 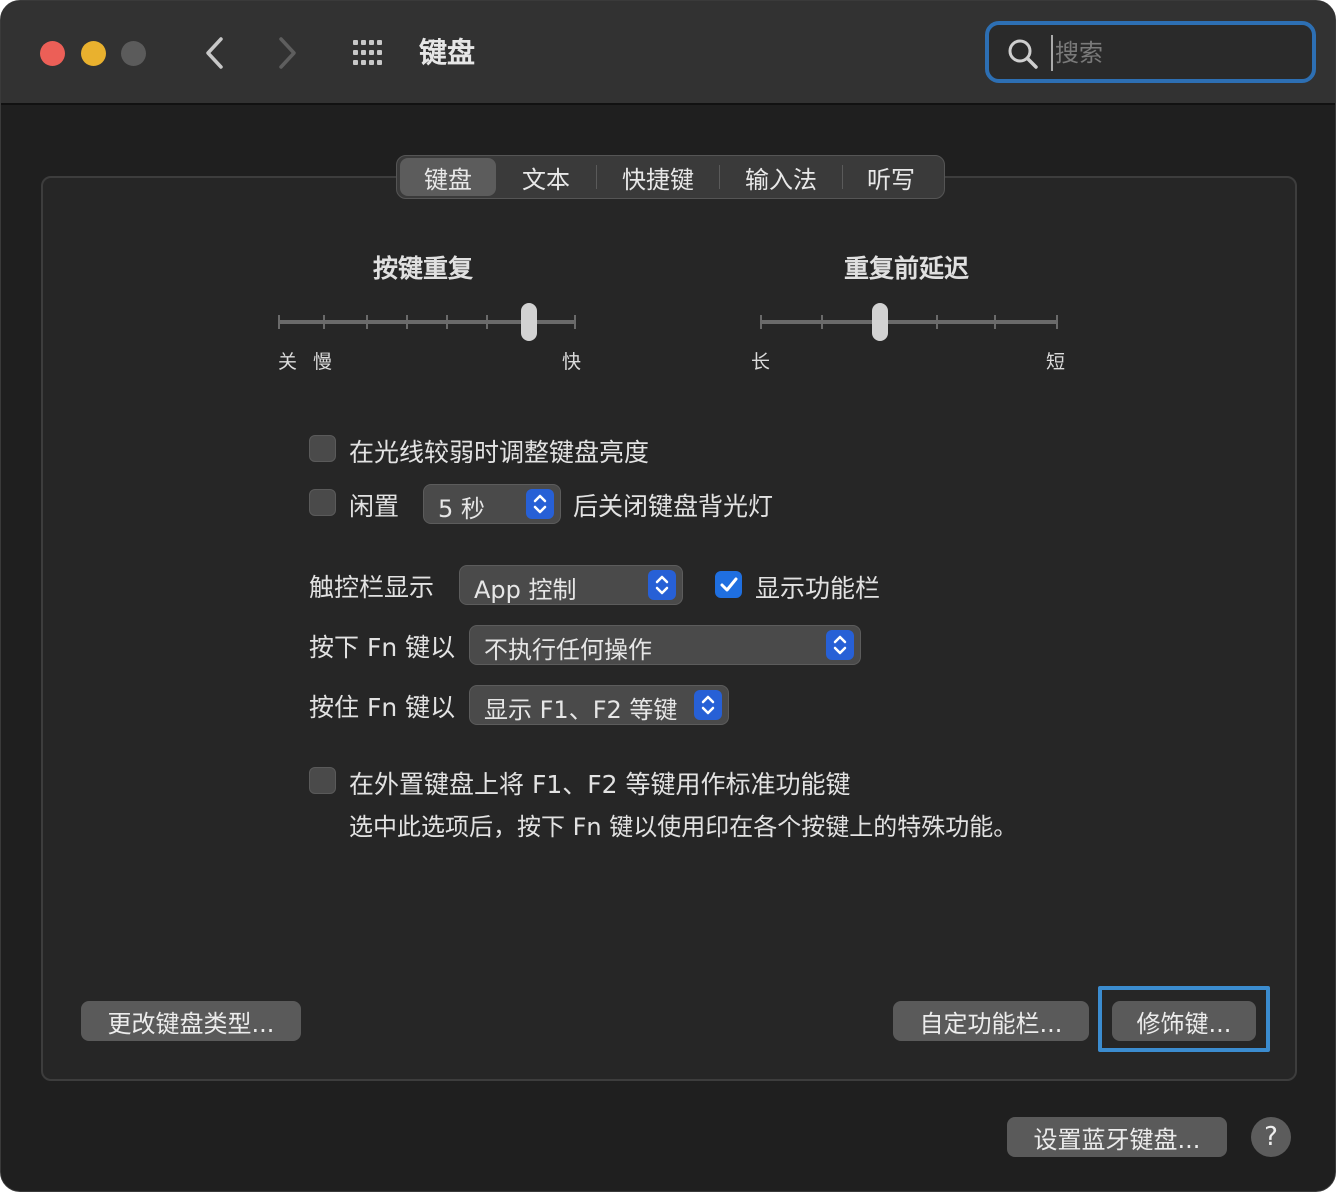 What do you see at coordinates (52, 53) in the screenshot?
I see `close-button` at bounding box center [52, 53].